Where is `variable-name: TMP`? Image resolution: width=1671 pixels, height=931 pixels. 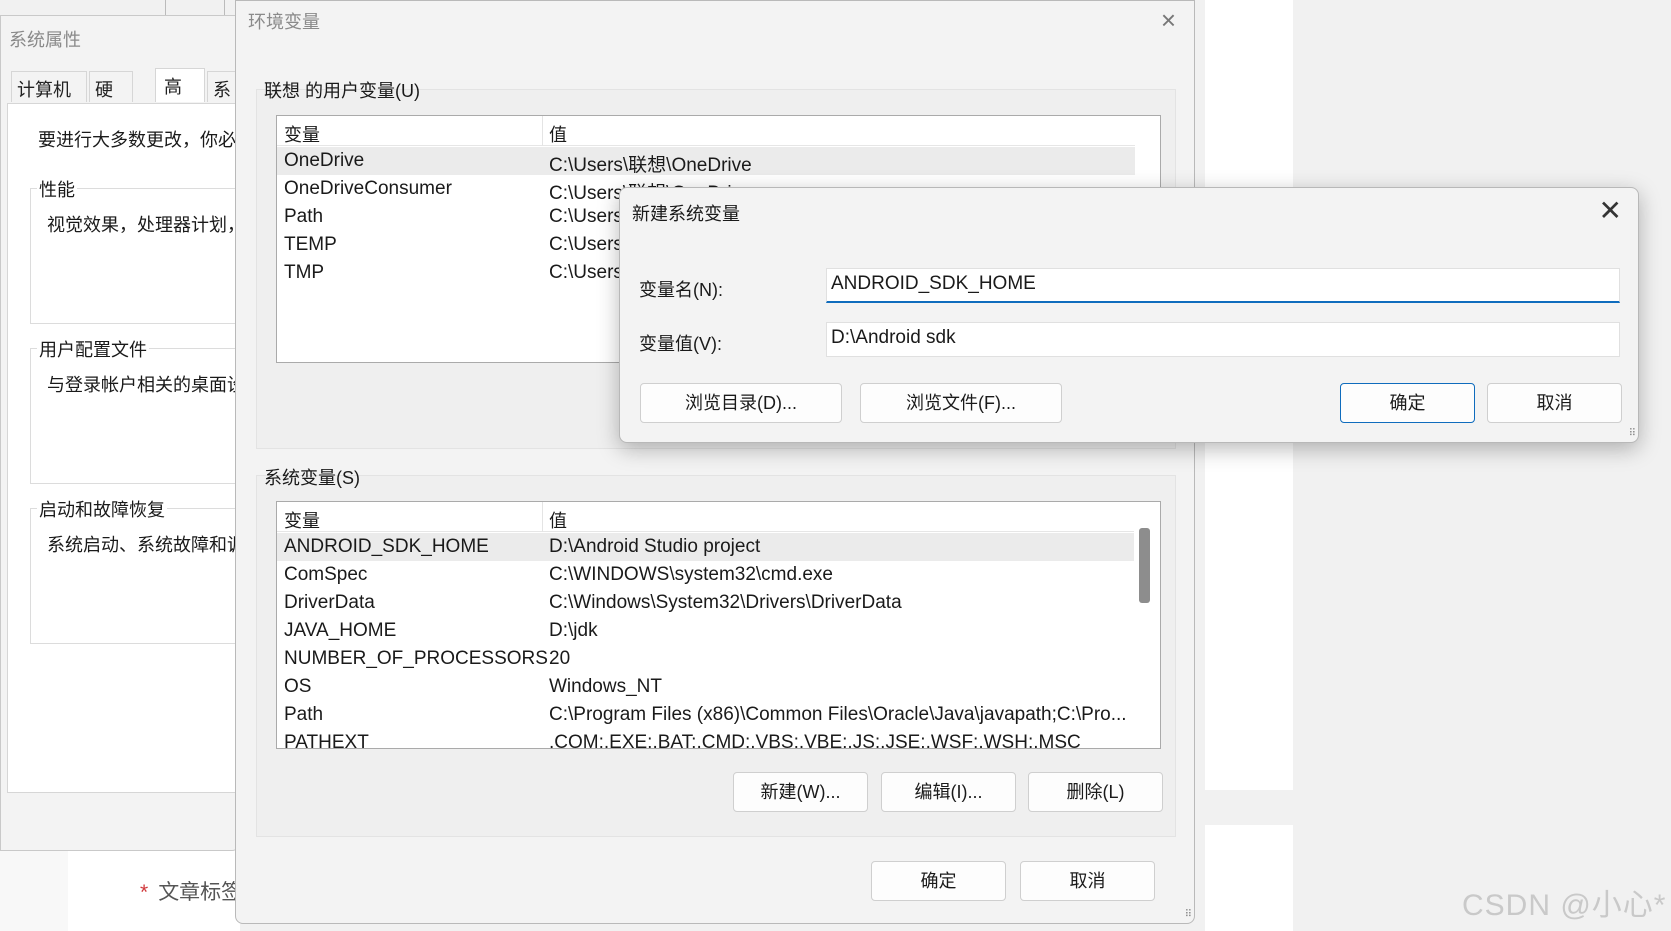
variable-name: TMP is located at coordinates (304, 272).